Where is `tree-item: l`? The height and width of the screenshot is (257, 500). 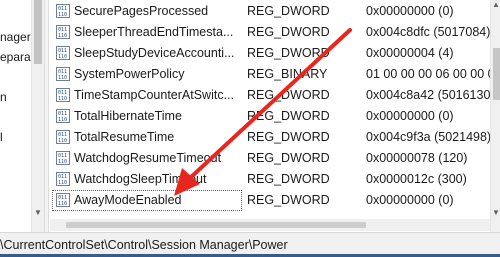
tree-item: l is located at coordinates (1, 137).